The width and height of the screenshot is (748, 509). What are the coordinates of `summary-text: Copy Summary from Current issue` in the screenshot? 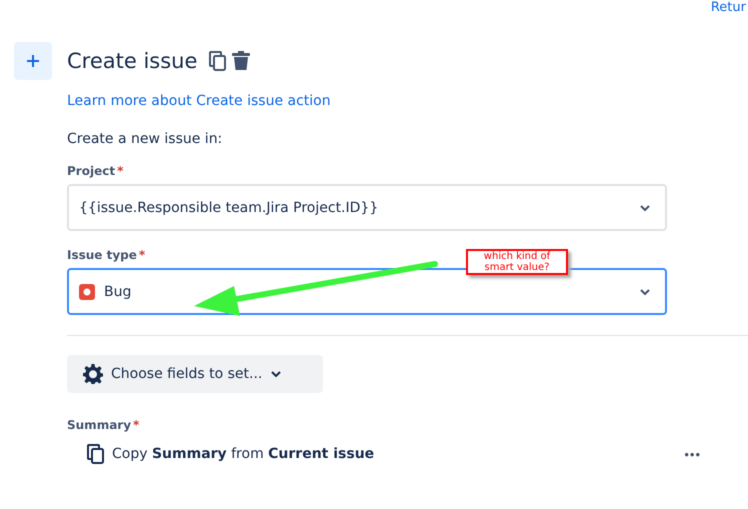 It's located at (244, 454).